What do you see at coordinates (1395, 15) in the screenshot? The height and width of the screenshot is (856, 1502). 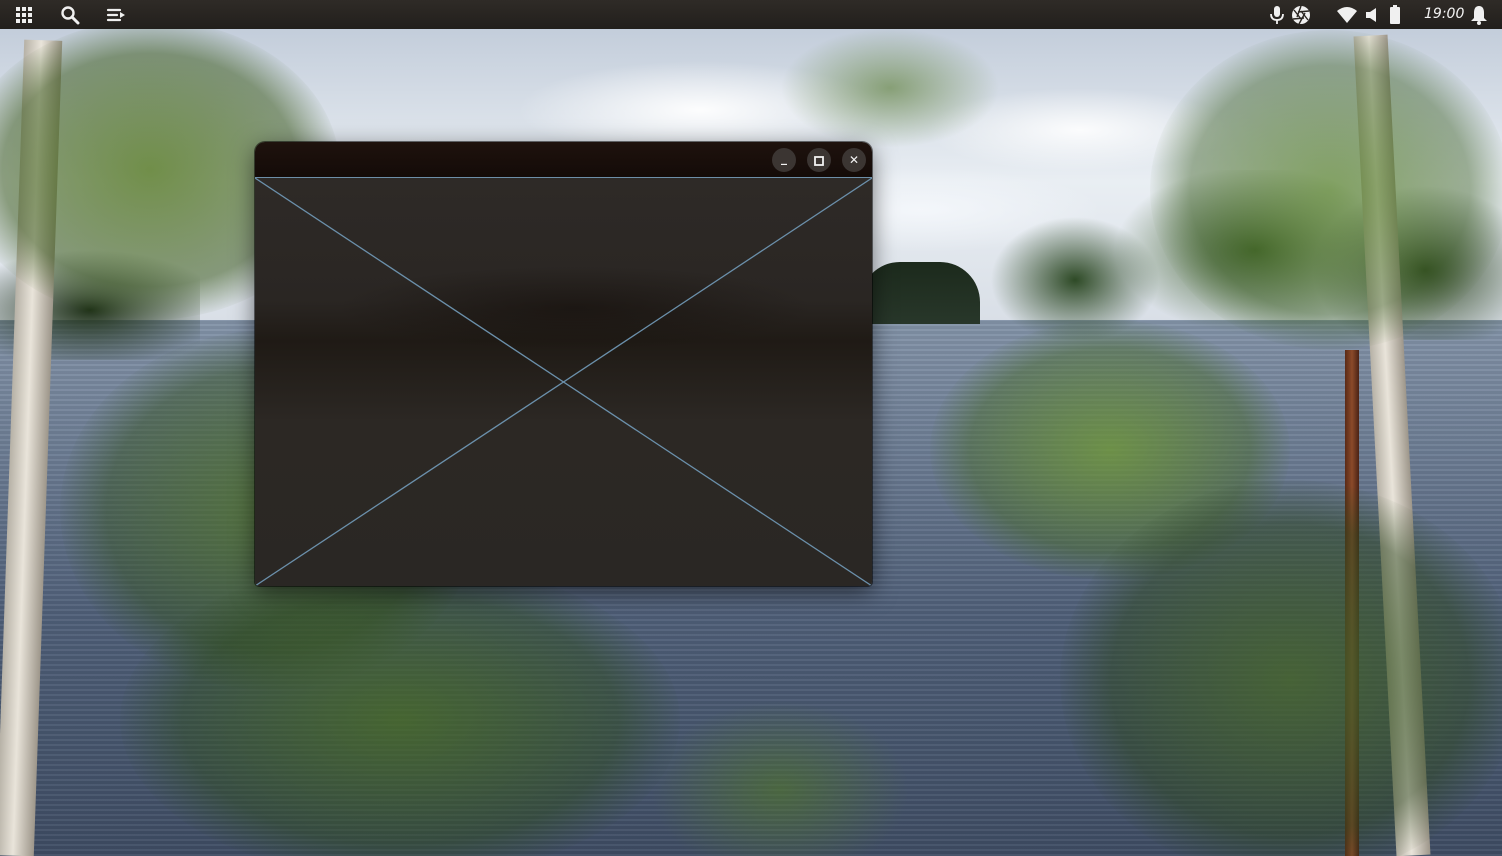 I see `battery-icon` at bounding box center [1395, 15].